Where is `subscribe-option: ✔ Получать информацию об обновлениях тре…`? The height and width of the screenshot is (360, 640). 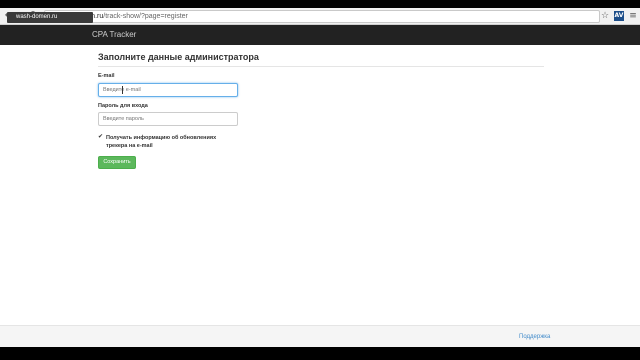 subscribe-option: ✔ Получать информацию об обновлениях тре… is located at coordinates (168, 142).